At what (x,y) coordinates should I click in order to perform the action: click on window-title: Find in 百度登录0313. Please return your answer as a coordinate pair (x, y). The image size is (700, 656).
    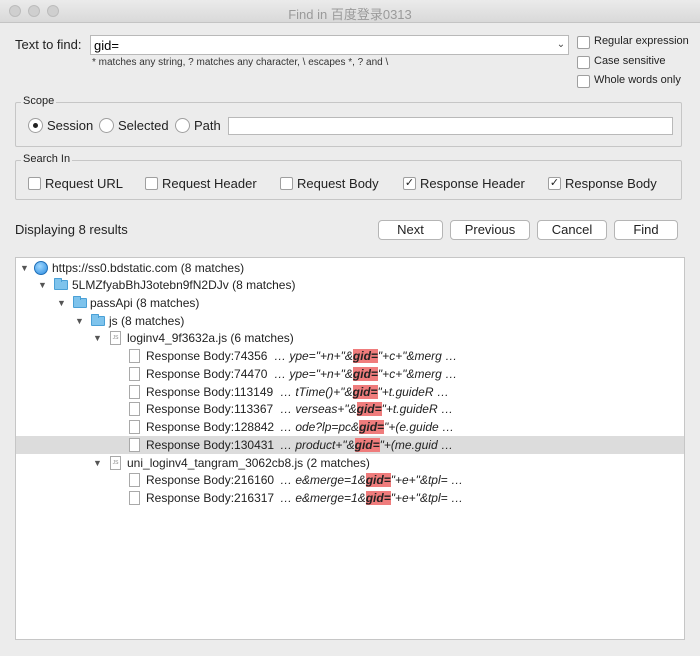
    Looking at the image, I should click on (350, 14).